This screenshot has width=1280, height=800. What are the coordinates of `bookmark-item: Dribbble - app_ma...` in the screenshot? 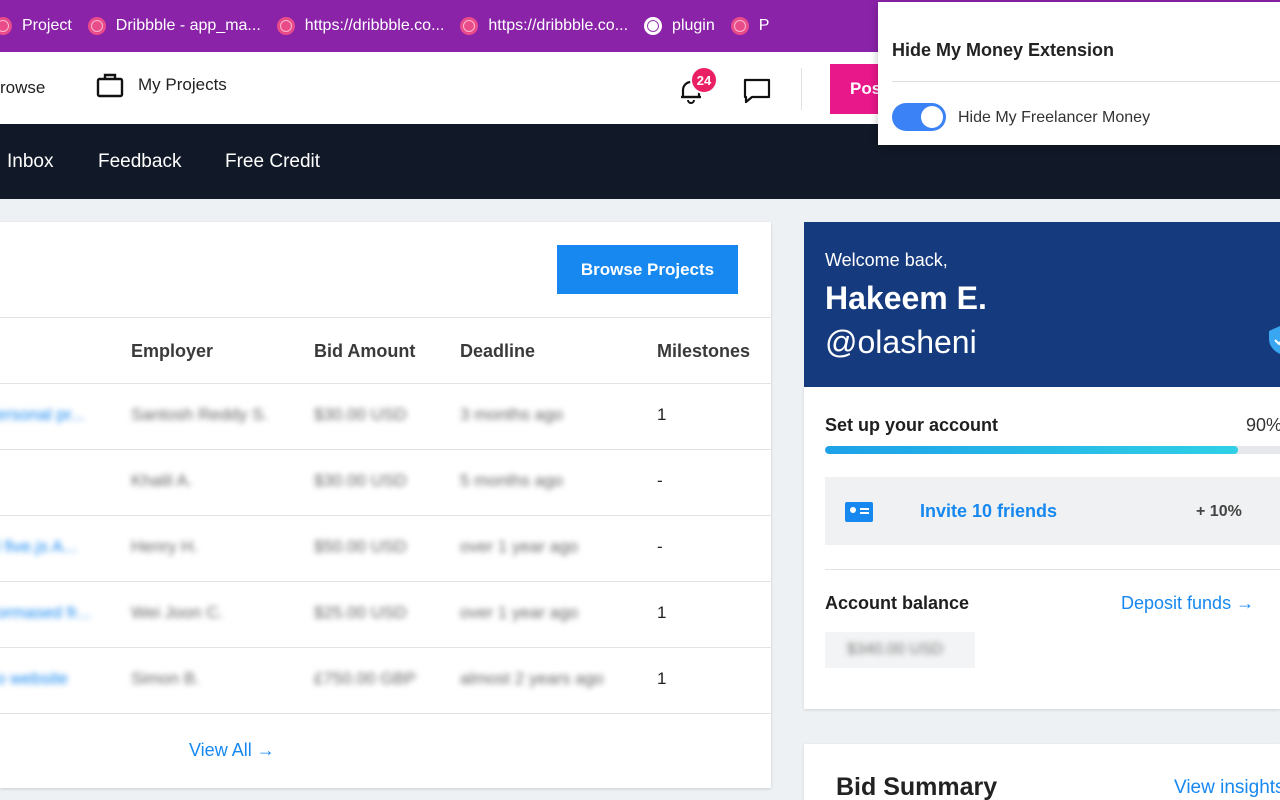 It's located at (174, 26).